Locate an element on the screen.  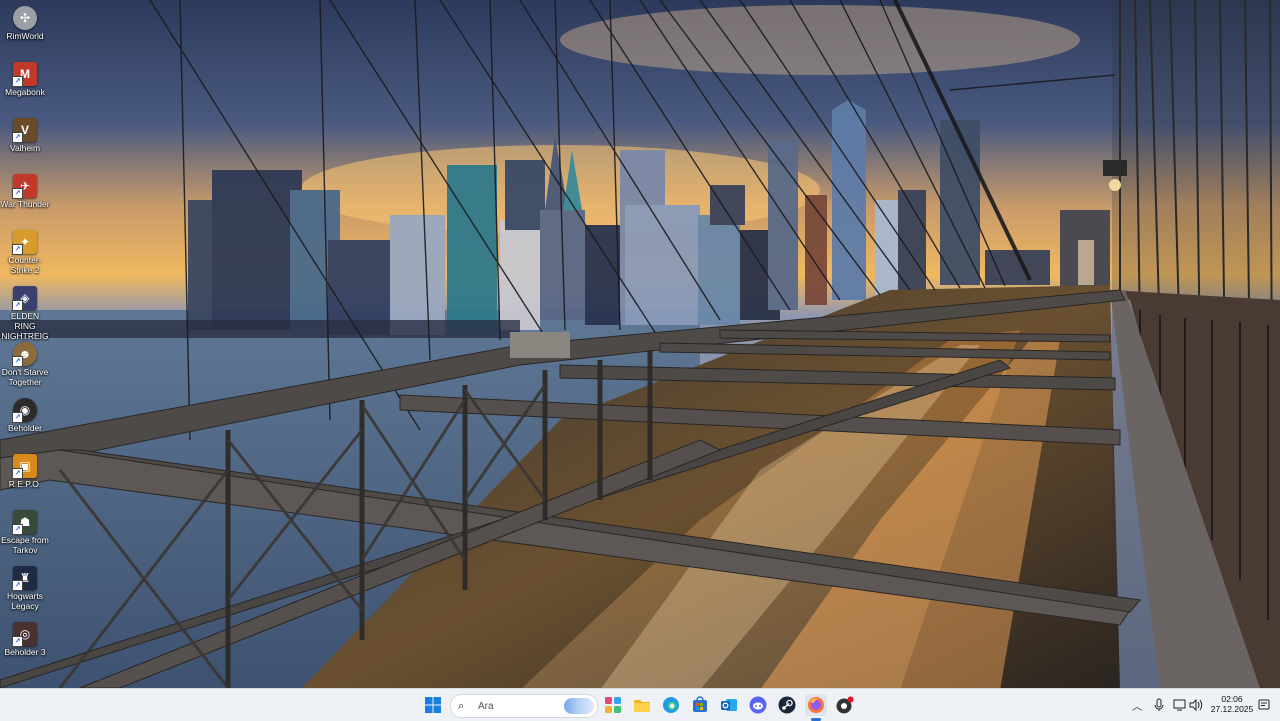
elden-ring-icon: ◈ ↗ is located at coordinates (24, 298).